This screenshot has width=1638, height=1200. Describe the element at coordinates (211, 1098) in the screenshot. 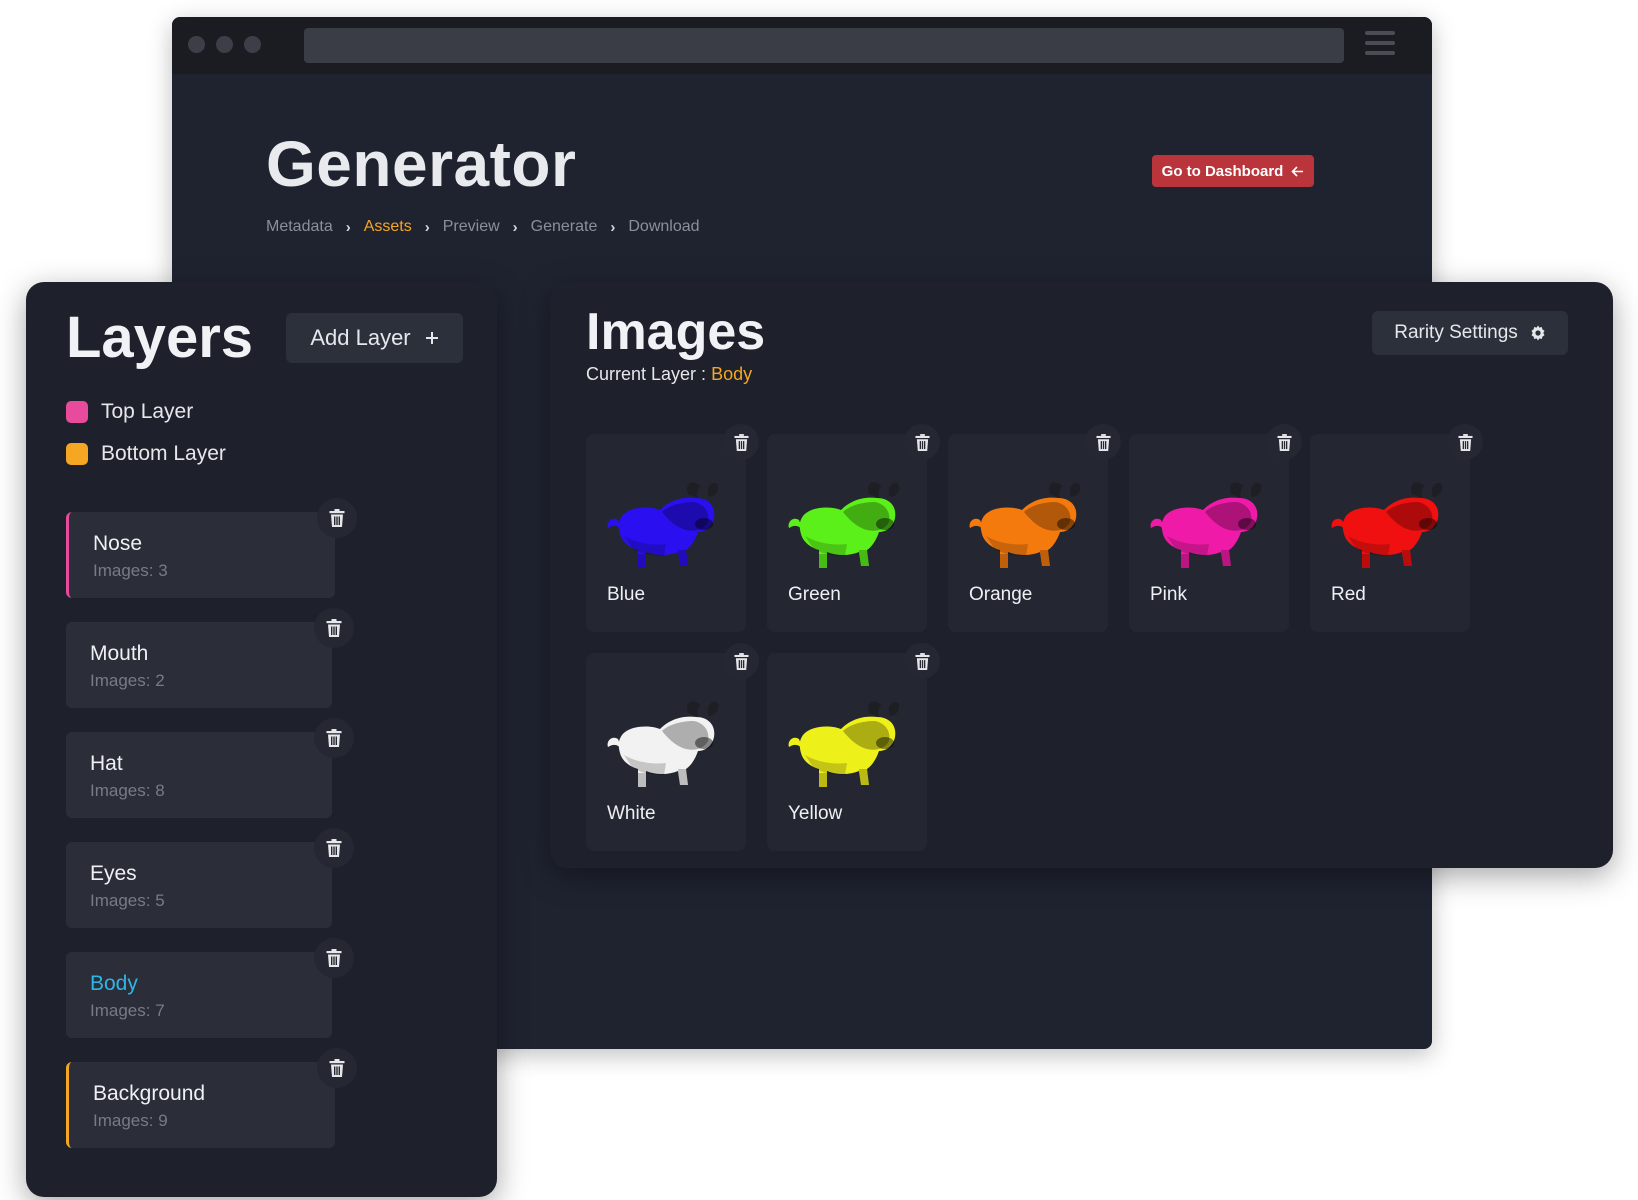

I see `layer-item-background: Background Images: 9` at that location.